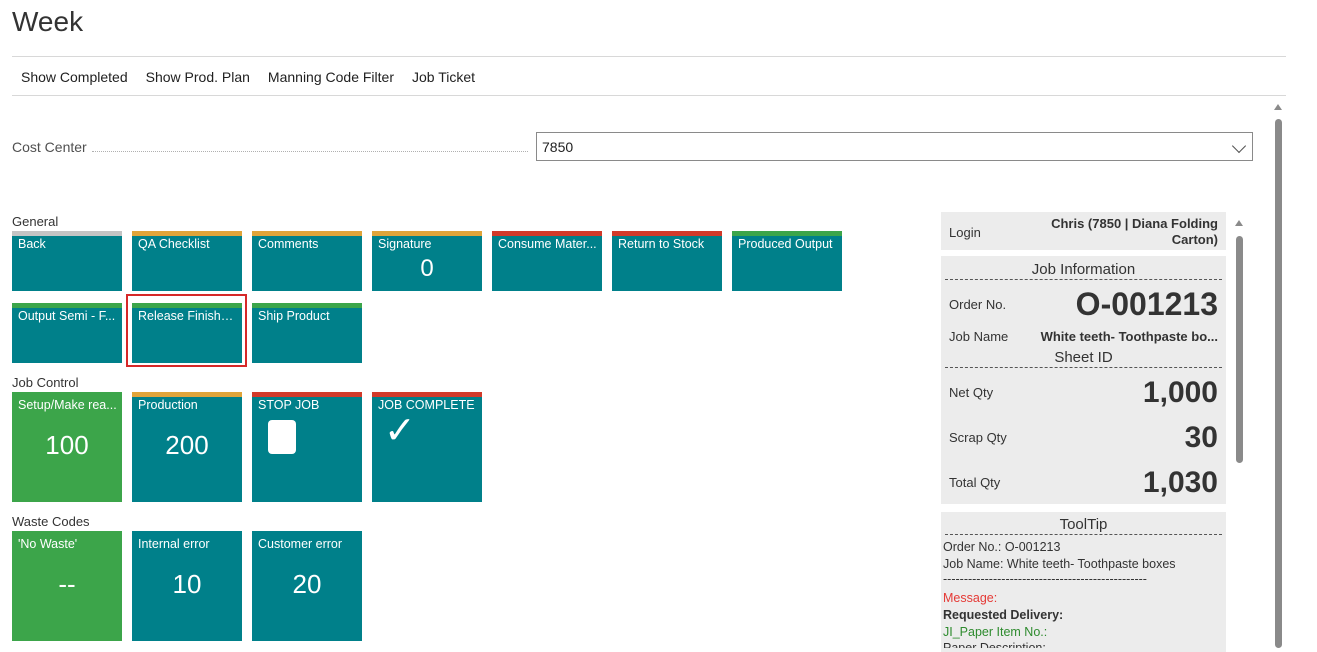 This screenshot has width=1317, height=652. What do you see at coordinates (282, 437) in the screenshot?
I see `stop-icon` at bounding box center [282, 437].